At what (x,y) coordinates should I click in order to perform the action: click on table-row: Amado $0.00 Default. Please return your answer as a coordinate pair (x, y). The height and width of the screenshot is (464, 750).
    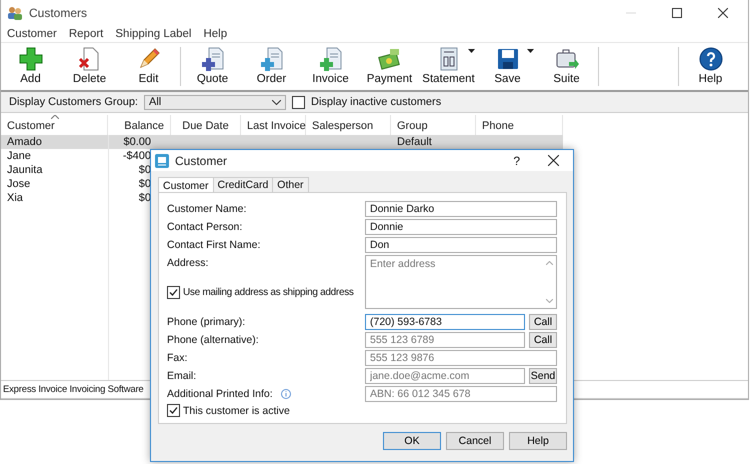
    Looking at the image, I should click on (282, 142).